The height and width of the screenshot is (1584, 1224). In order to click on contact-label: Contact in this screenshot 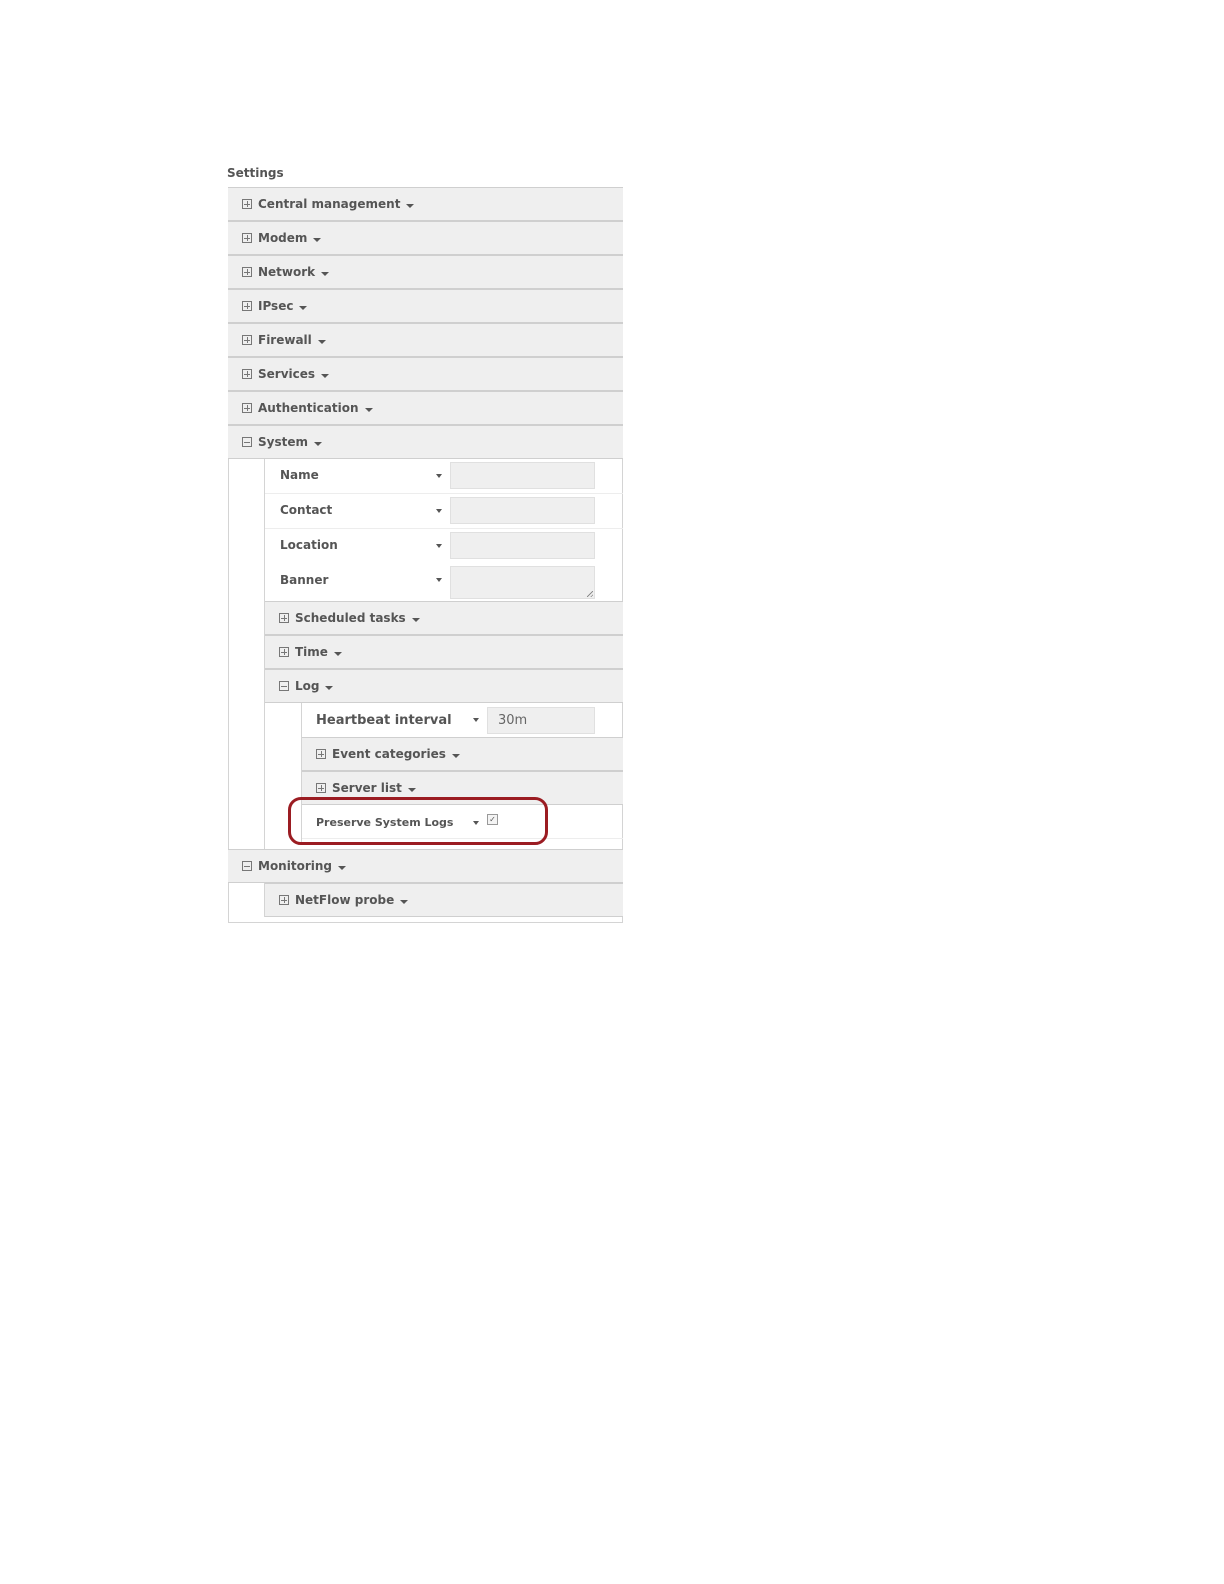, I will do `click(306, 510)`.